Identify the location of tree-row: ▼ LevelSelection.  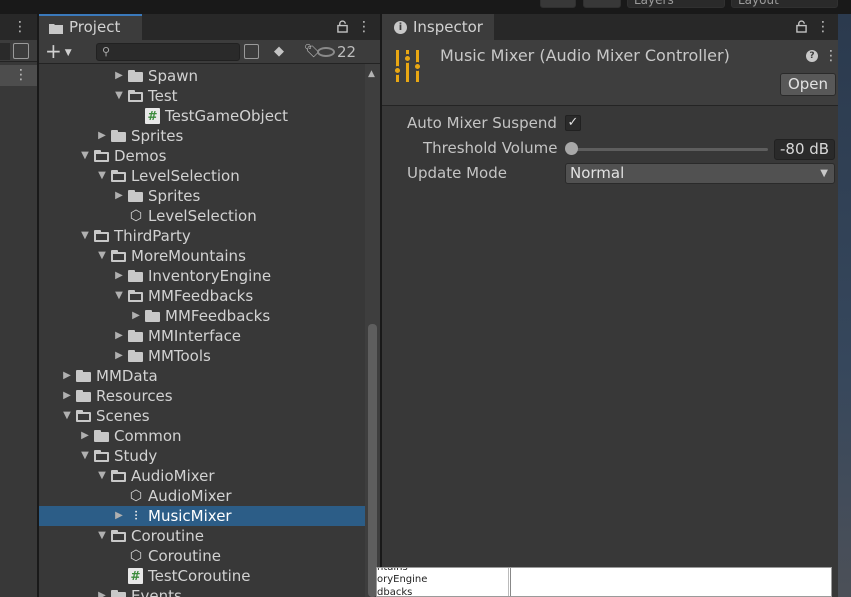
(202, 176).